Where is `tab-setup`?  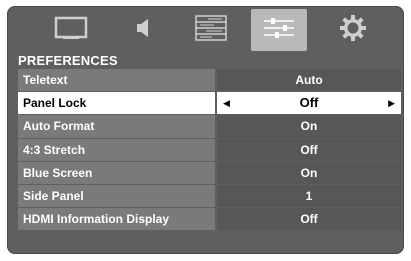 tab-setup is located at coordinates (211, 30).